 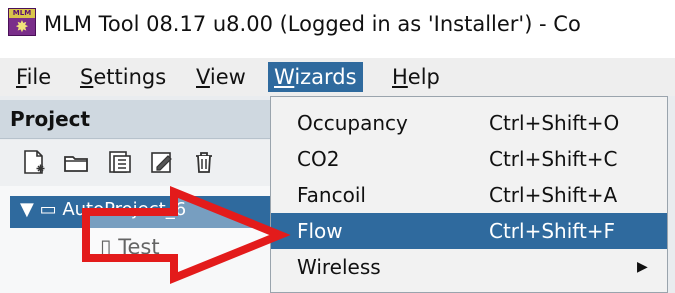 I want to click on menu-settings-label: ettings, so click(x=130, y=77).